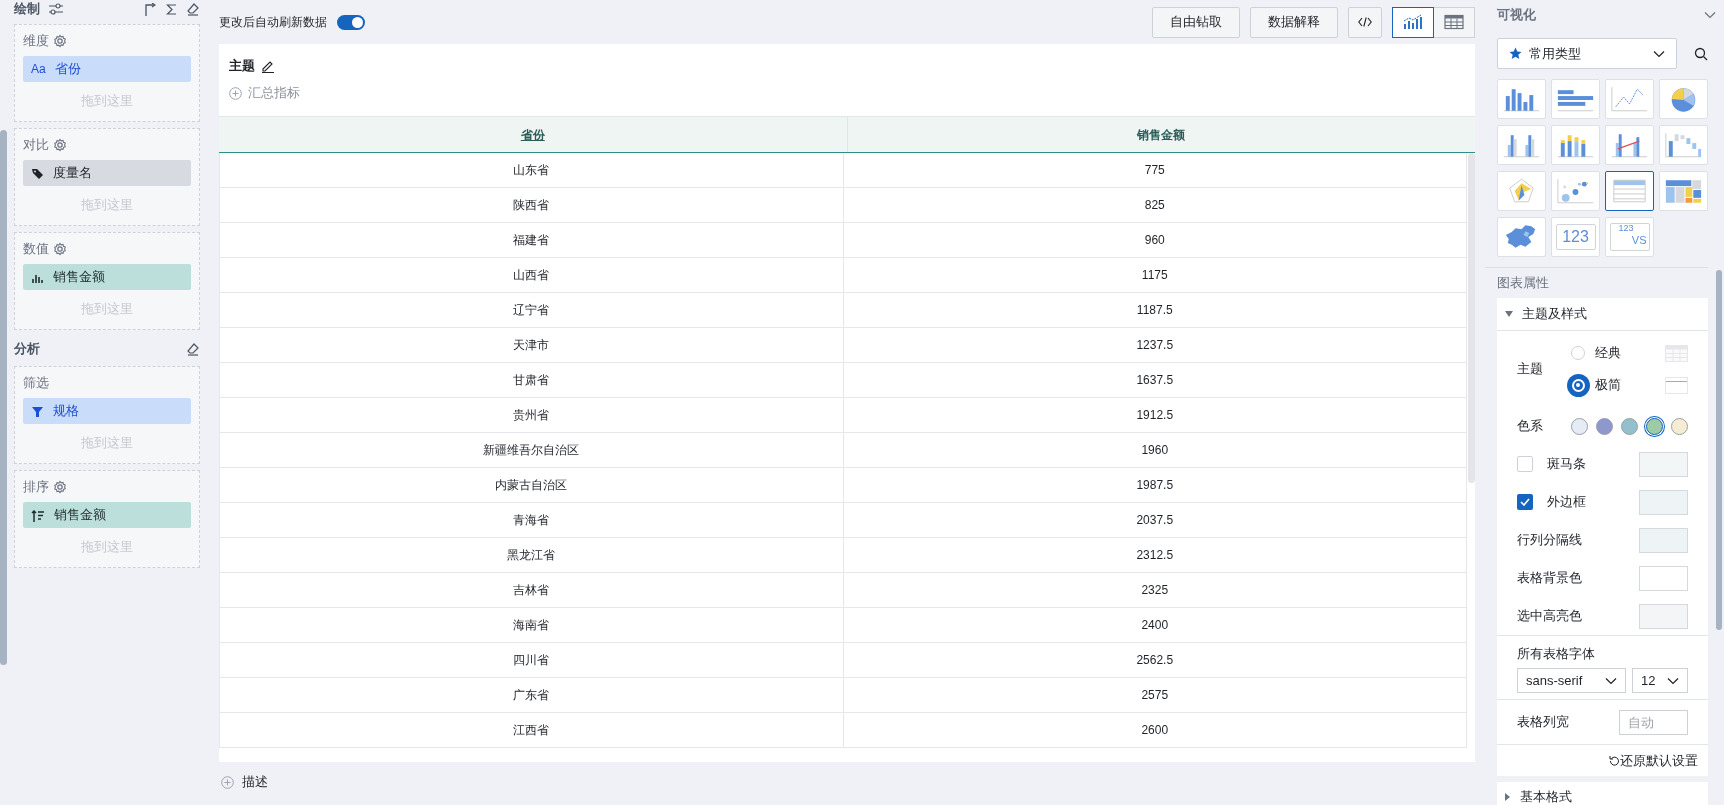 The image size is (1724, 805). Describe the element at coordinates (531, 170) in the screenshot. I see `table-cell-text: 山东省` at that location.